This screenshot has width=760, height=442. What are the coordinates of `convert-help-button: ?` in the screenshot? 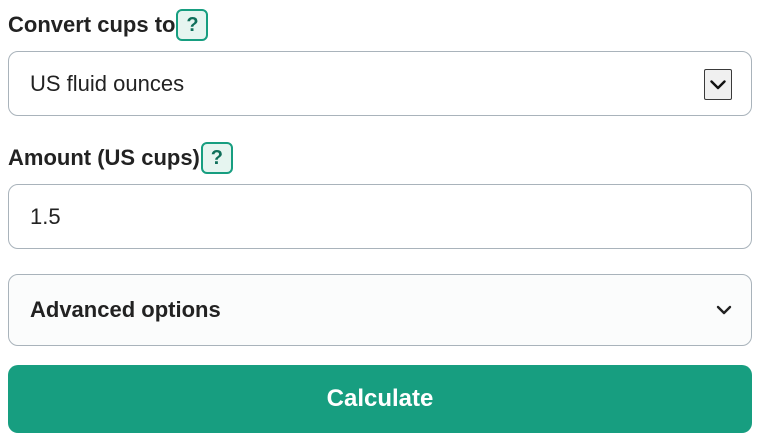 It's located at (192, 25).